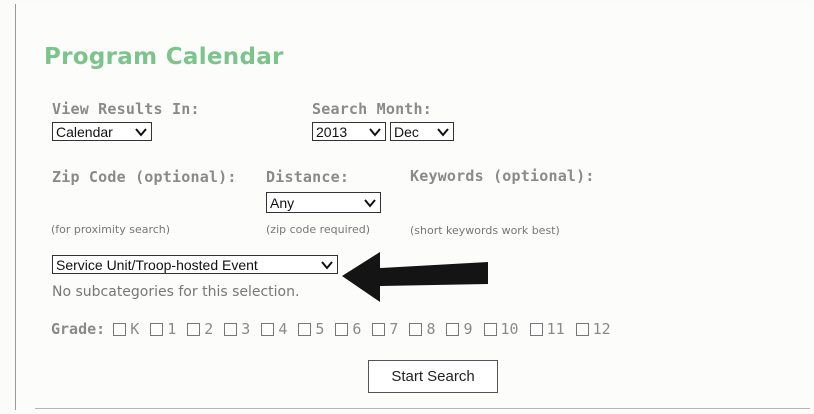 The image size is (814, 414). Describe the element at coordinates (600, 202) in the screenshot. I see `keywords-input` at that location.